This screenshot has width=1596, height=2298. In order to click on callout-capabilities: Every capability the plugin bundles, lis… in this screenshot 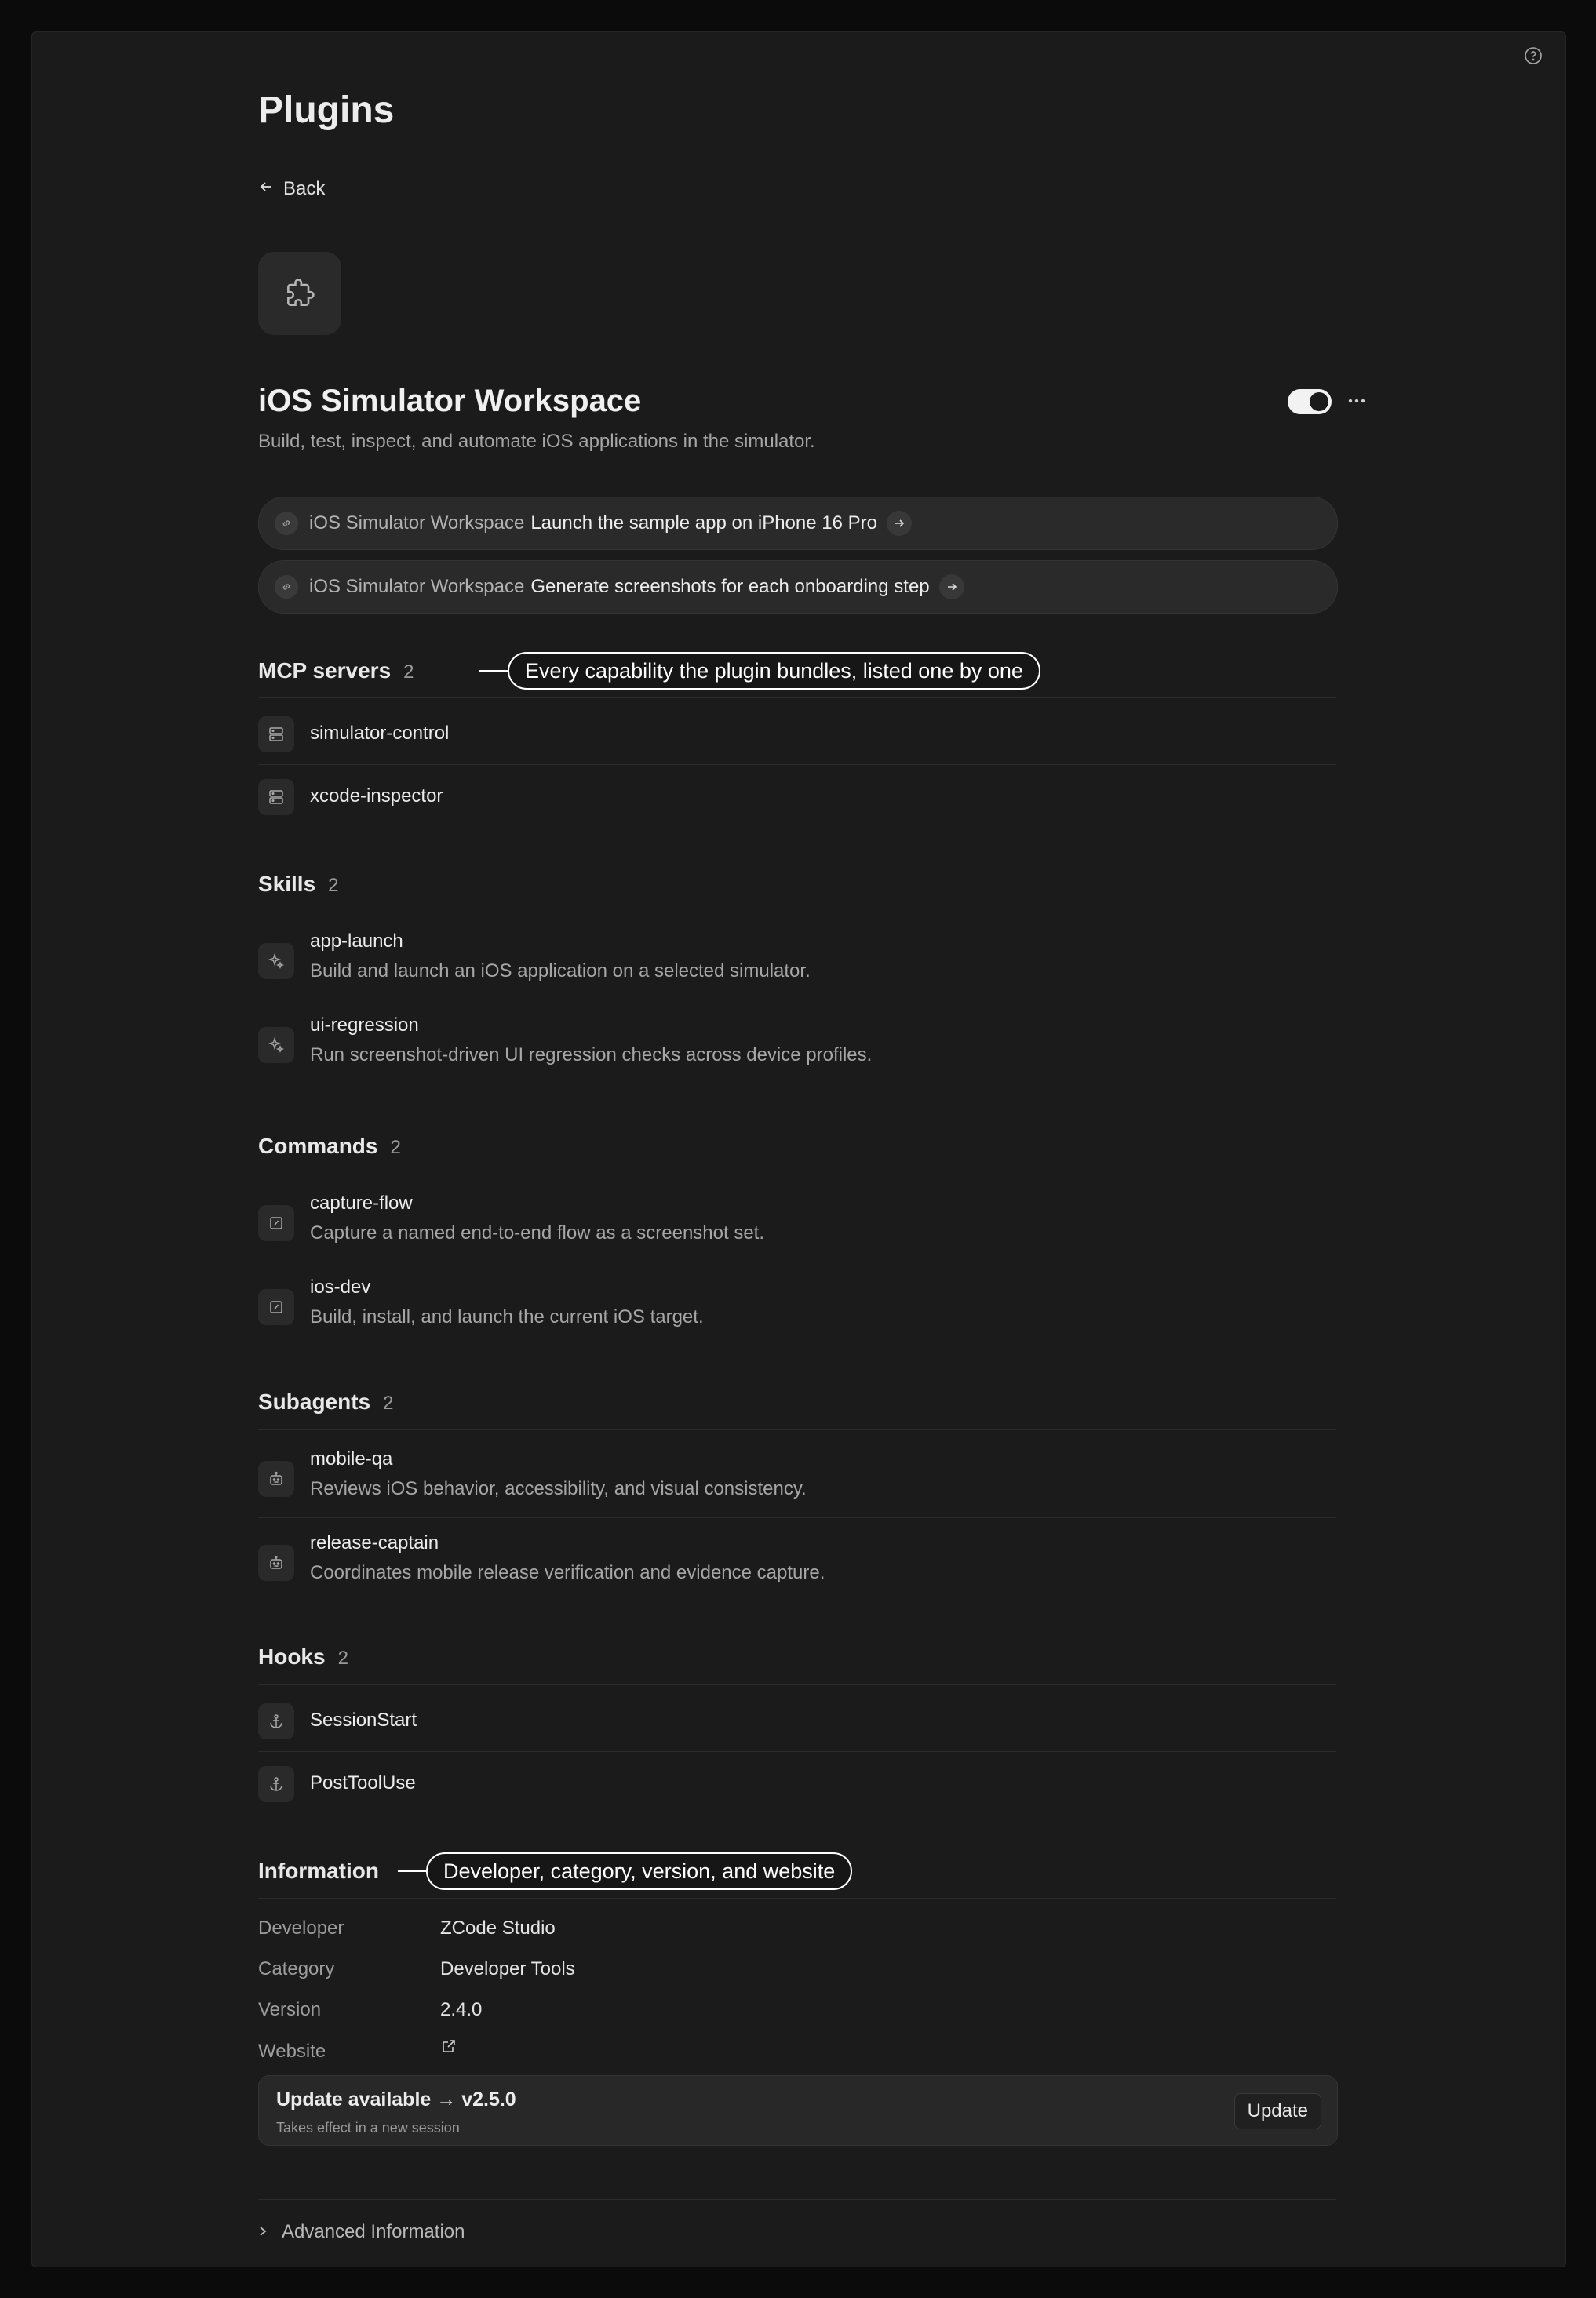, I will do `click(759, 671)`.